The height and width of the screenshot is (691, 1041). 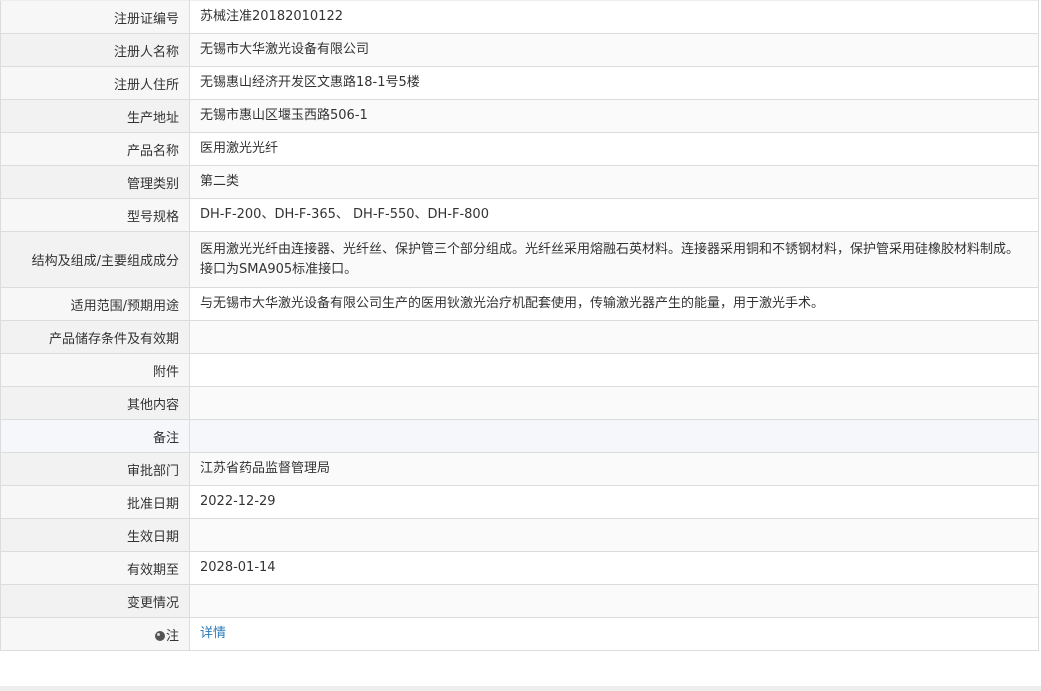 What do you see at coordinates (614, 17) in the screenshot?
I see `field-value: 苏械注准20182010122` at bounding box center [614, 17].